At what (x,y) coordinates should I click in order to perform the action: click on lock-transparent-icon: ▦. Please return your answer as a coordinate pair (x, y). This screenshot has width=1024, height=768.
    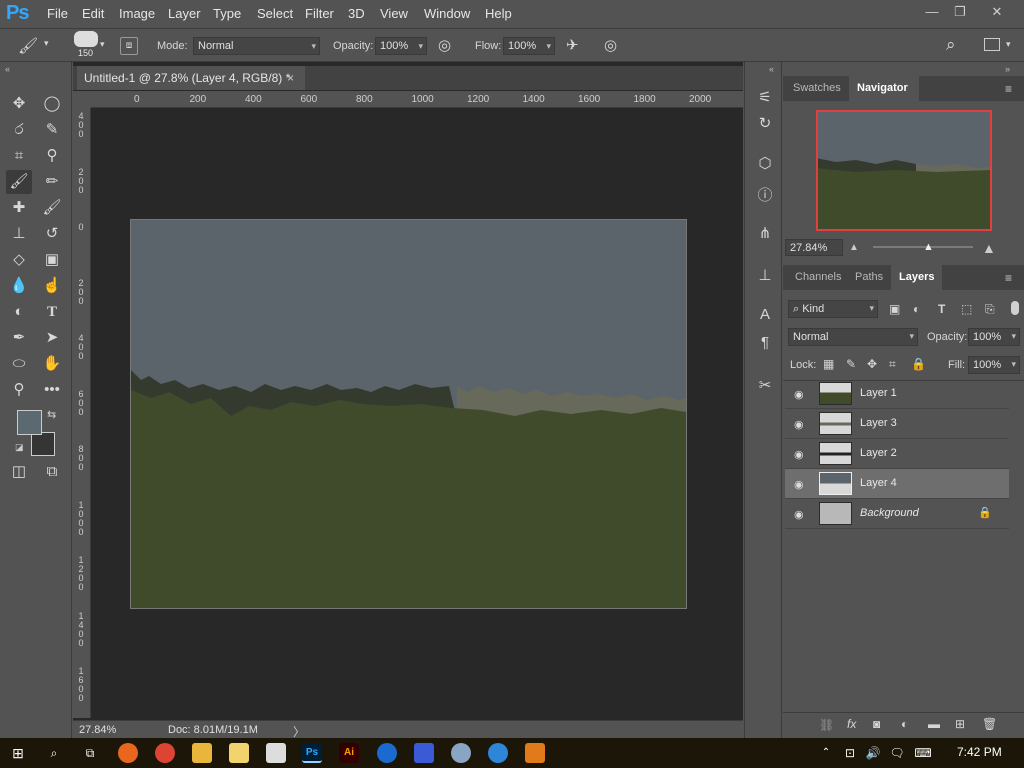
    Looking at the image, I should click on (828, 364).